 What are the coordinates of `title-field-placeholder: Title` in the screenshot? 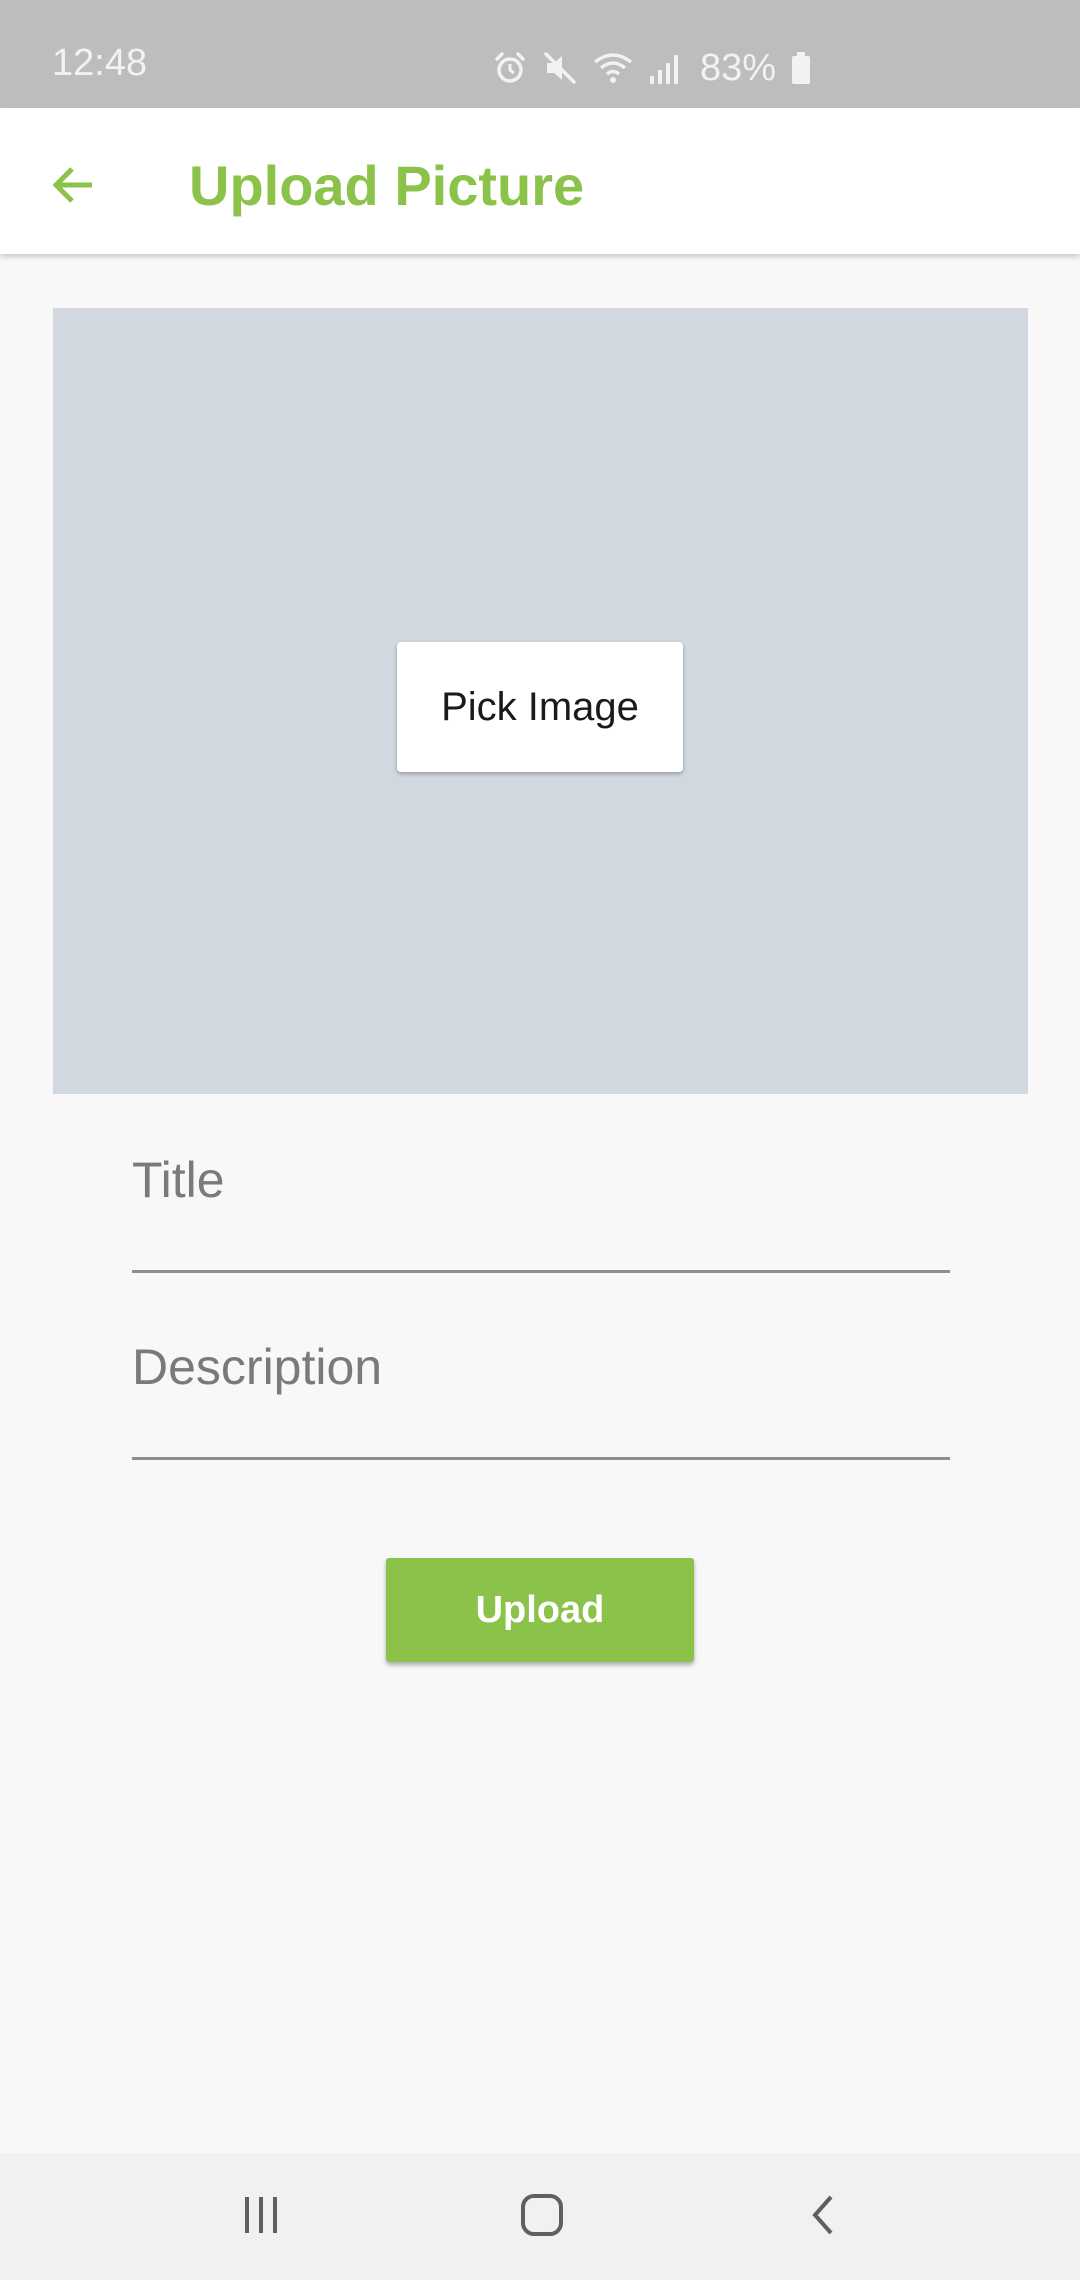 It's located at (178, 1180).